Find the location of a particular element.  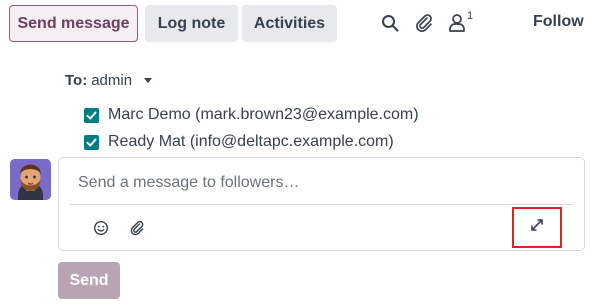

expand-icon is located at coordinates (537, 227).